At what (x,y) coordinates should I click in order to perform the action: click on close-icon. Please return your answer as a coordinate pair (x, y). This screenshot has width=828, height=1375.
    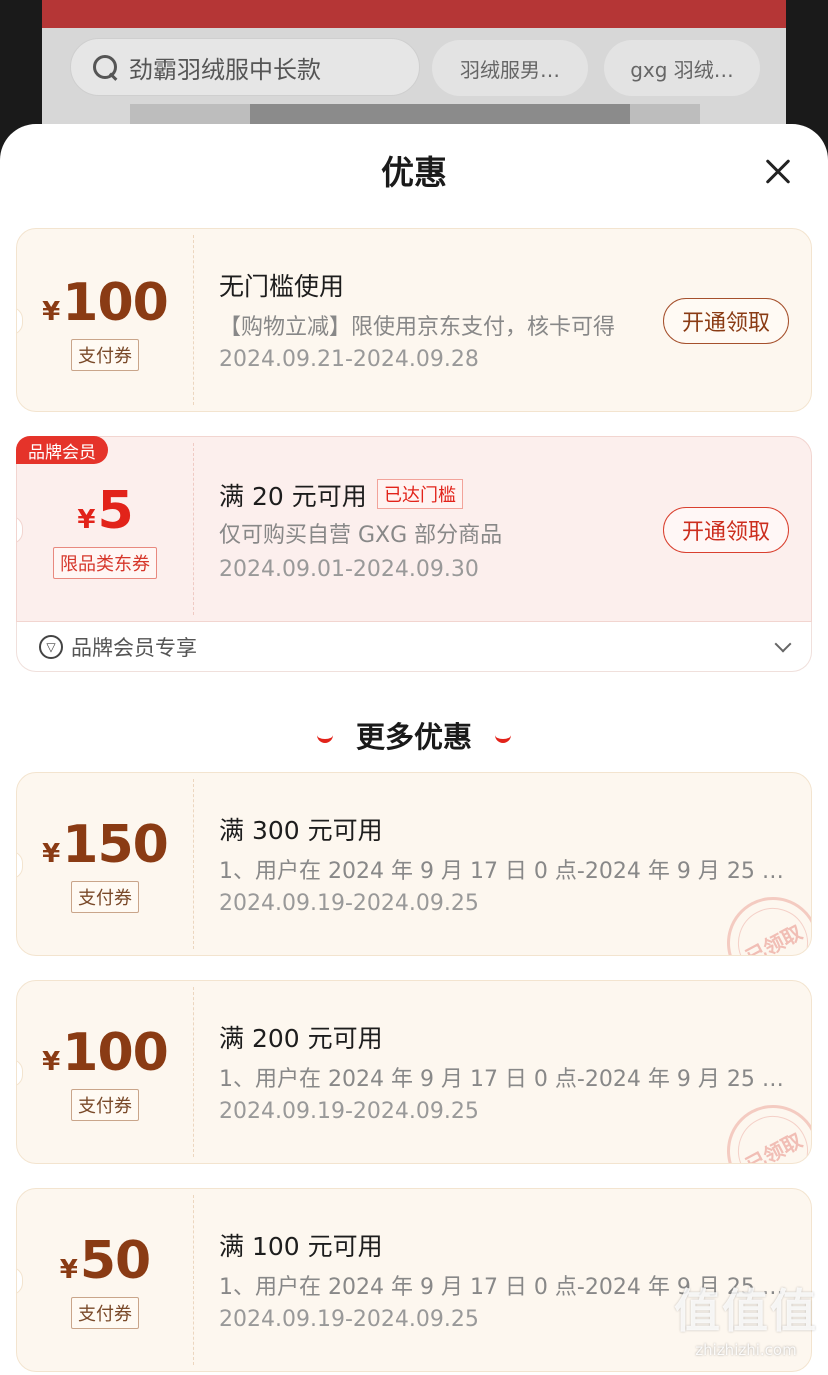
    Looking at the image, I should click on (778, 172).